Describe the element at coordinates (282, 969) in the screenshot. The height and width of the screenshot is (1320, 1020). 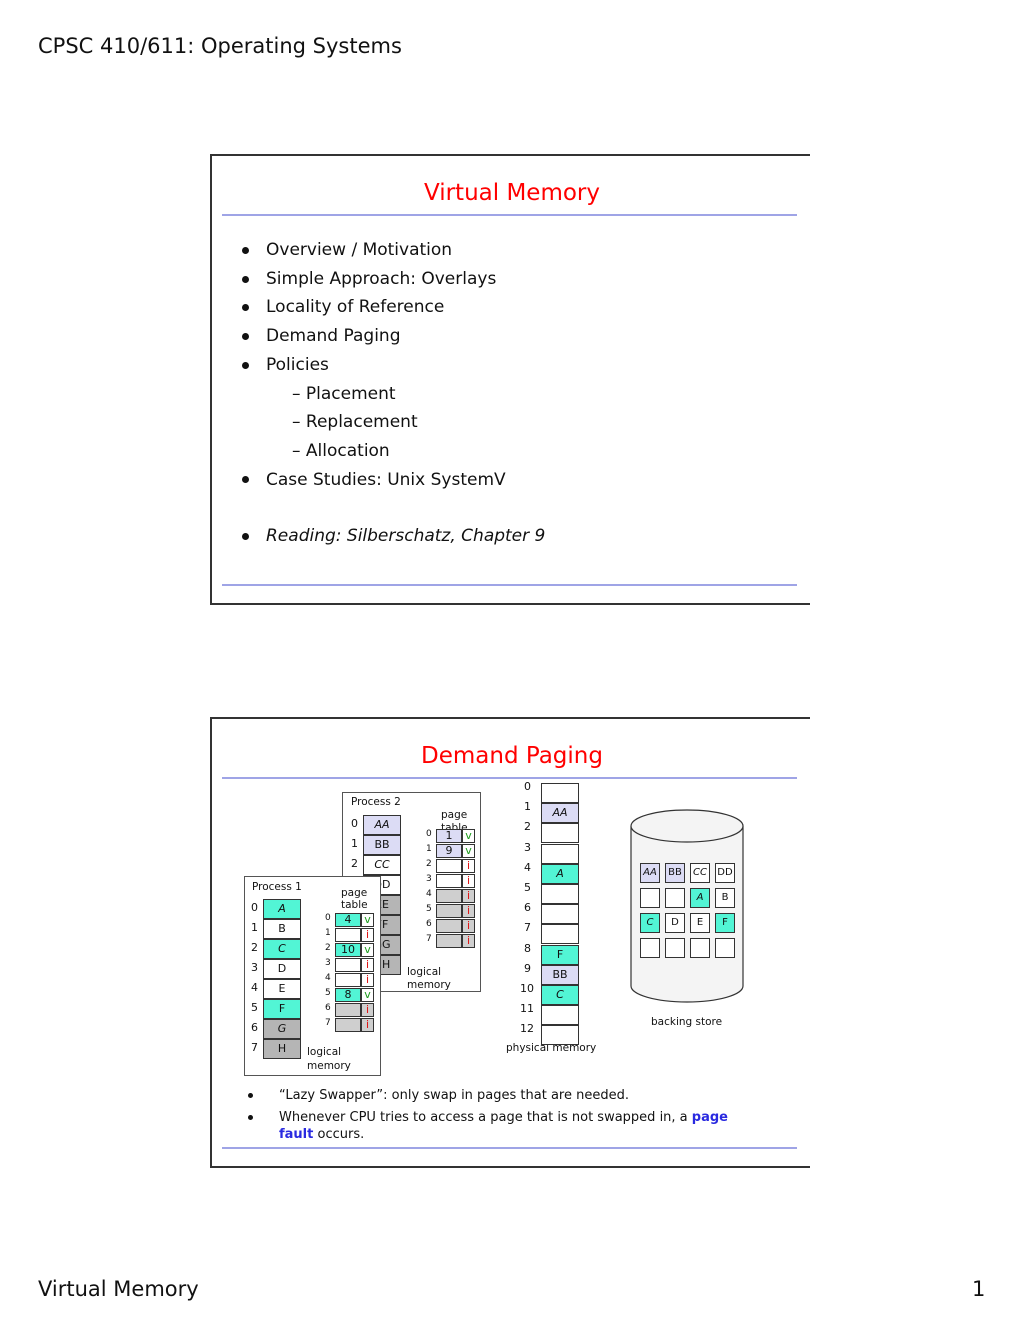
I see `logical-page: D` at that location.